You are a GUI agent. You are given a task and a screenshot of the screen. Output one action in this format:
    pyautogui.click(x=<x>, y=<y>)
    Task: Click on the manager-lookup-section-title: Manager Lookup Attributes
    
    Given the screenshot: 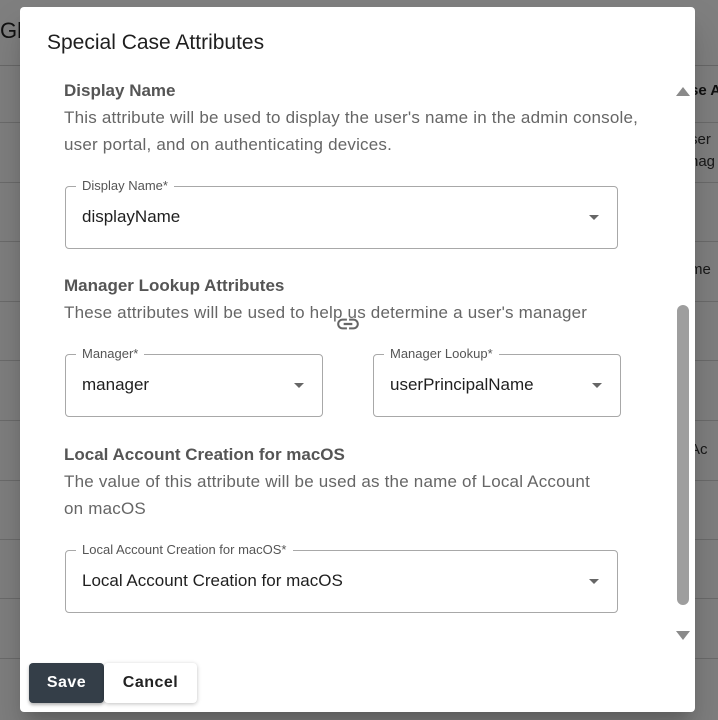 What is the action you would take?
    pyautogui.click(x=174, y=285)
    